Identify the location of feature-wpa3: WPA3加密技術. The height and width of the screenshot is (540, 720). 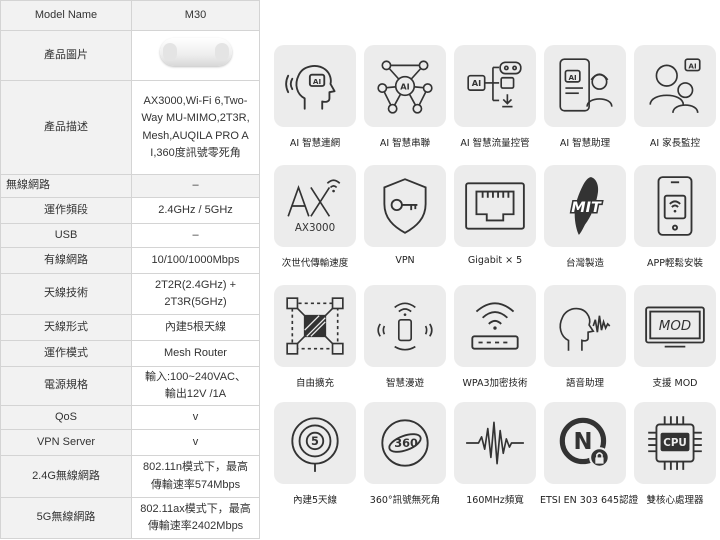
(495, 337).